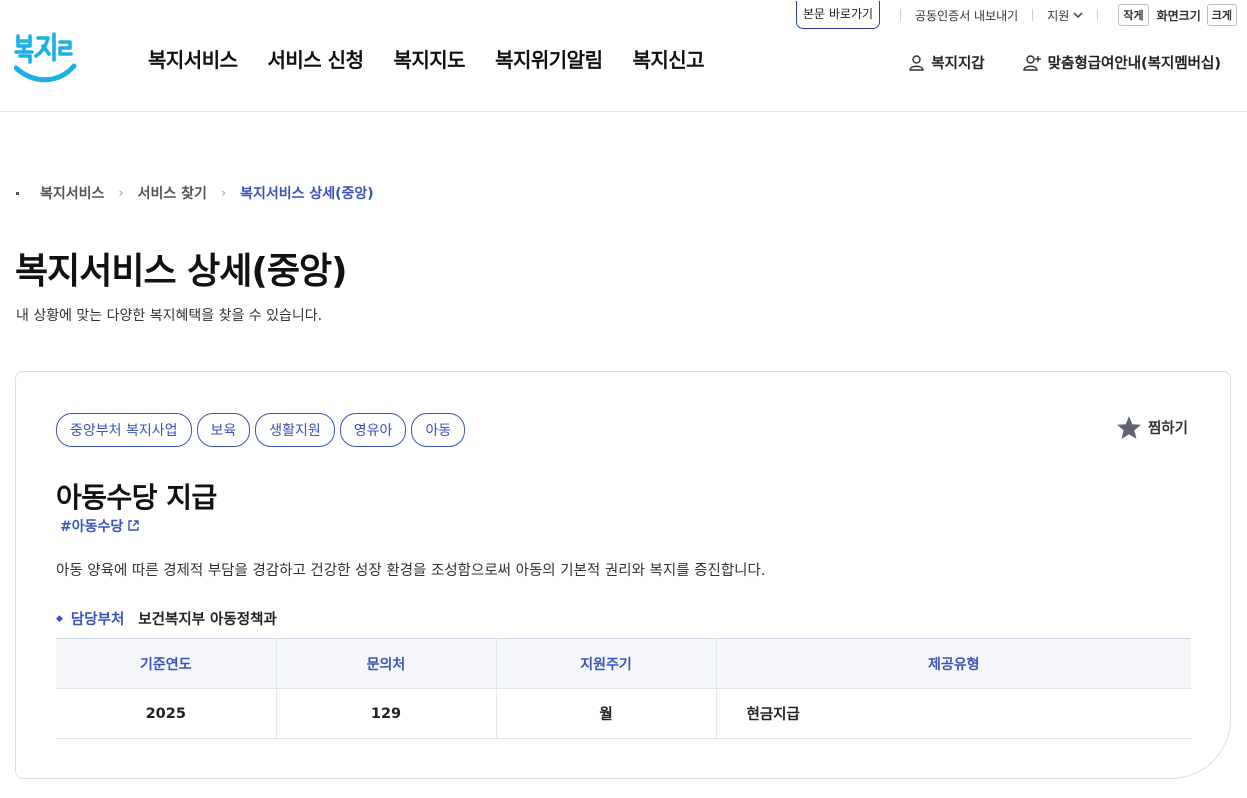 The height and width of the screenshot is (798, 1247). I want to click on cell-provision-type: 현금지급, so click(953, 713).